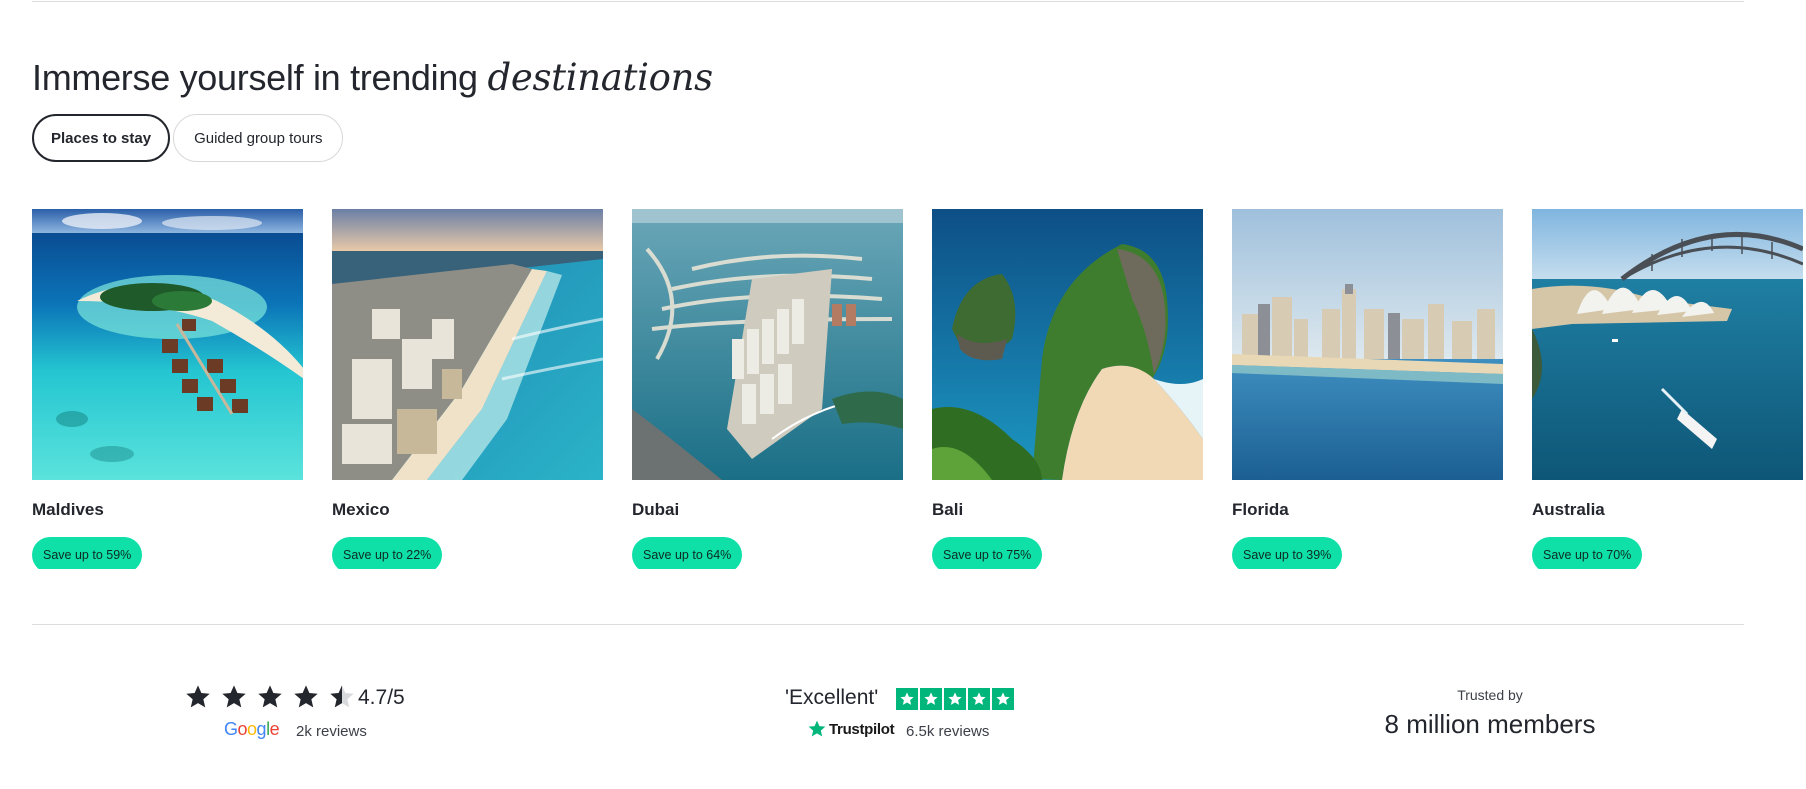  Describe the element at coordinates (1260, 509) in the screenshot. I see `destination-name: Florida` at that location.